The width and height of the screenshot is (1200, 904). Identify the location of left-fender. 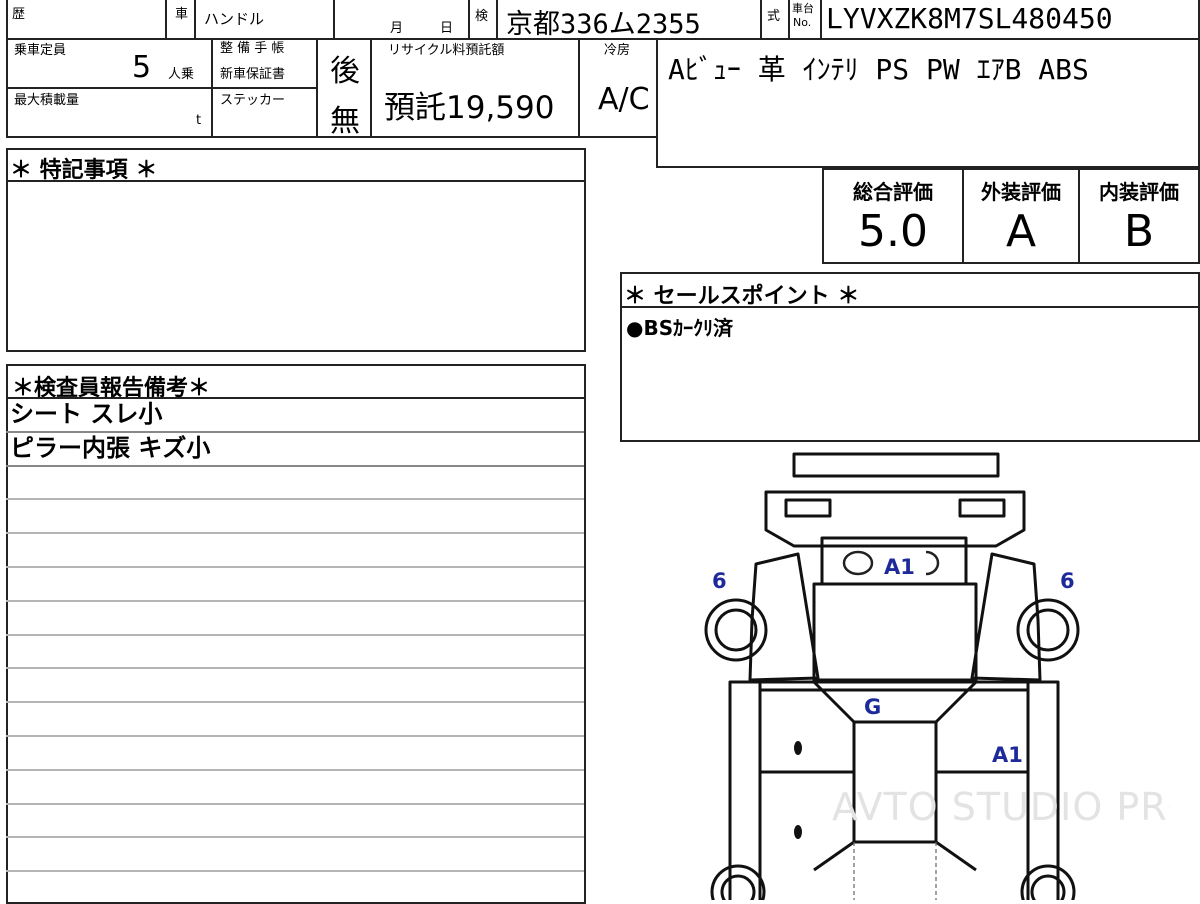
(784, 617).